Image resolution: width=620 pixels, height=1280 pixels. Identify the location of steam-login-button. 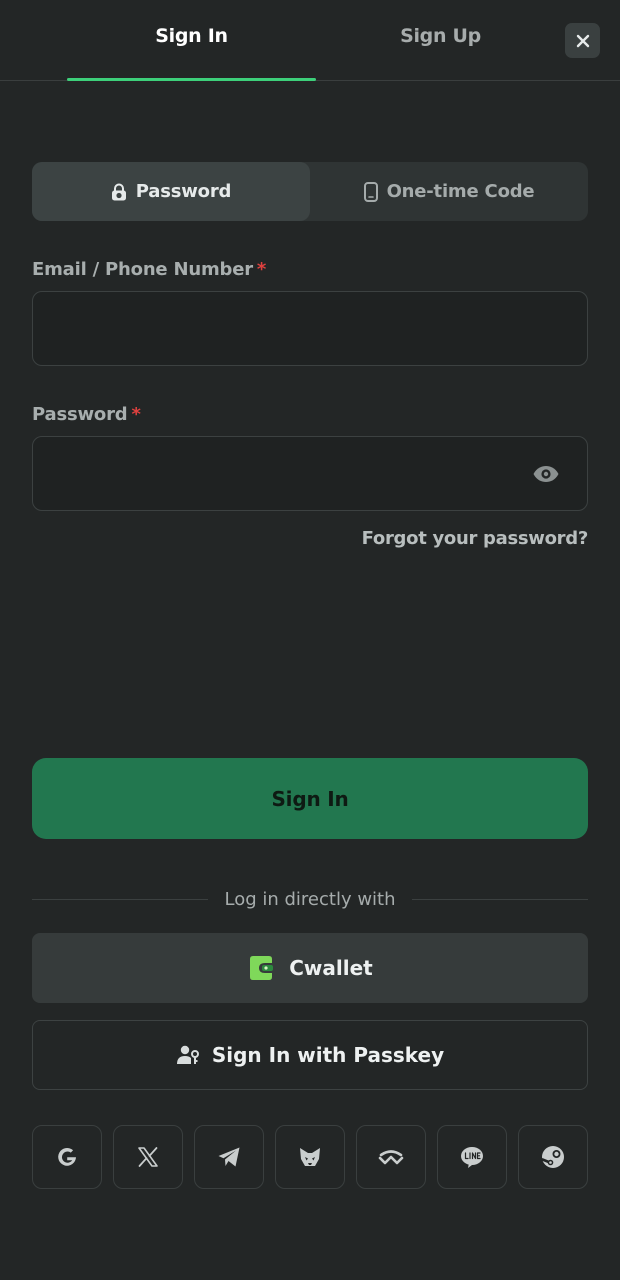
(553, 1157).